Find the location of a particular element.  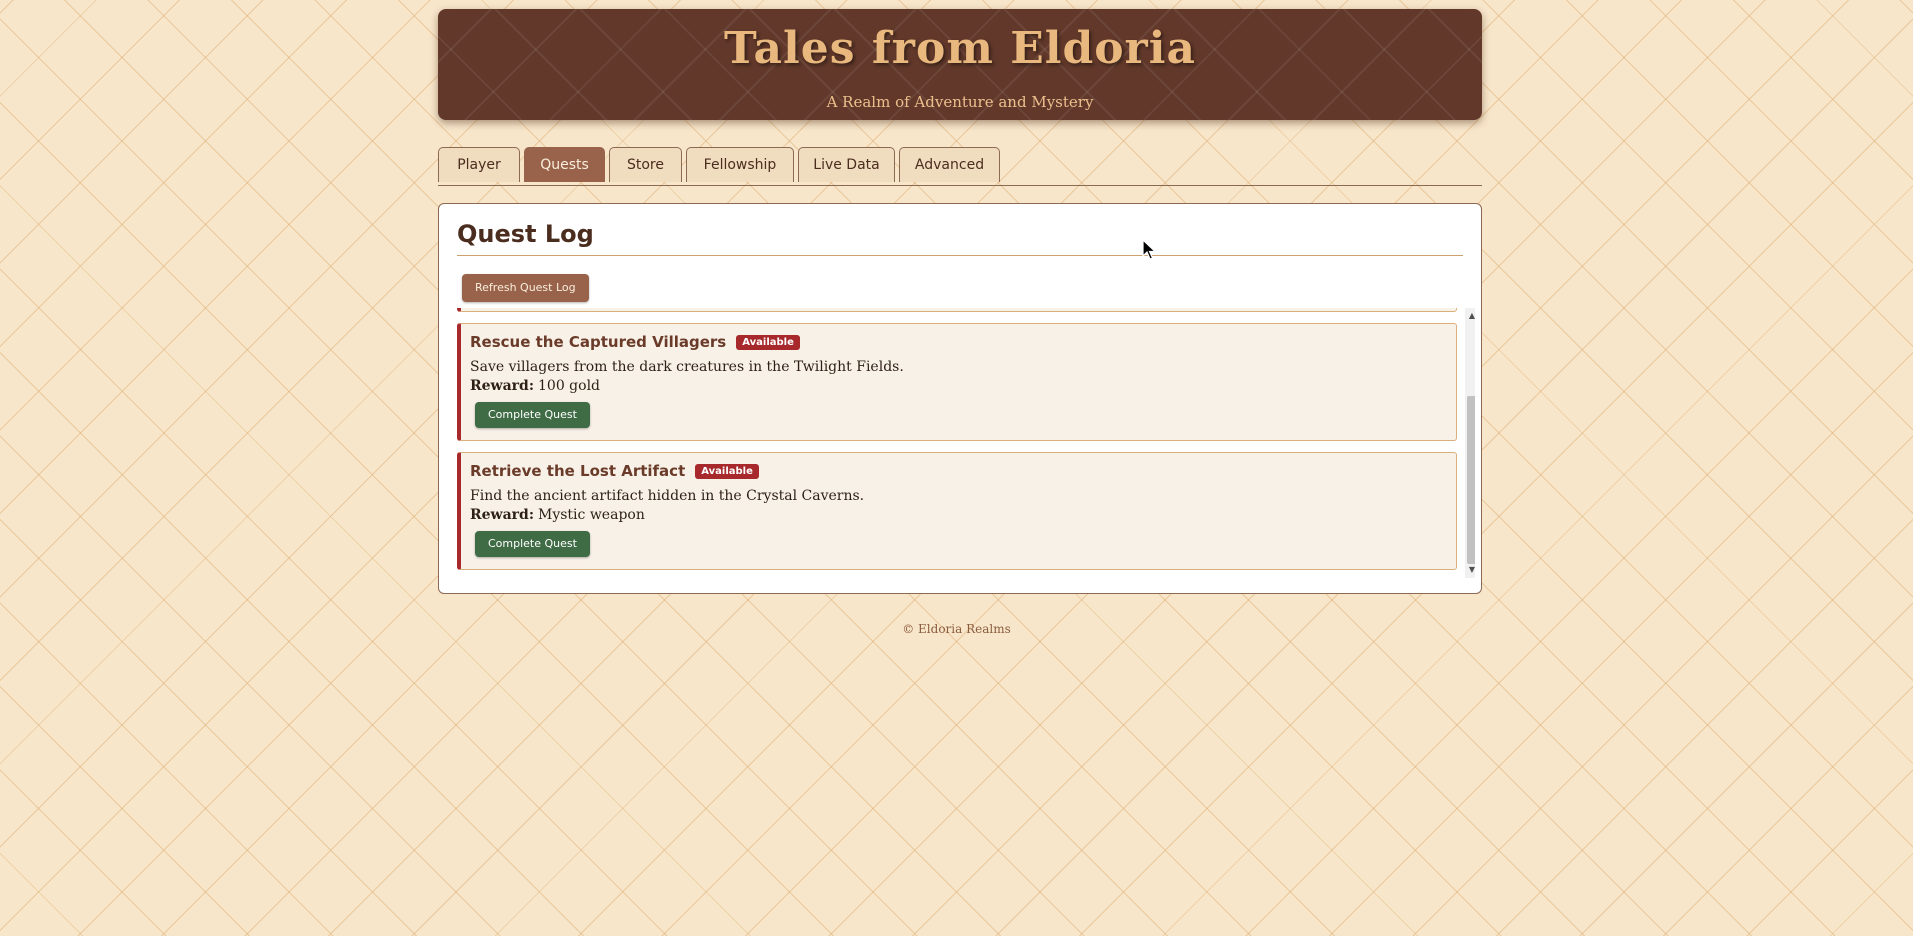

mouse-cursor-icon is located at coordinates (1149, 249).